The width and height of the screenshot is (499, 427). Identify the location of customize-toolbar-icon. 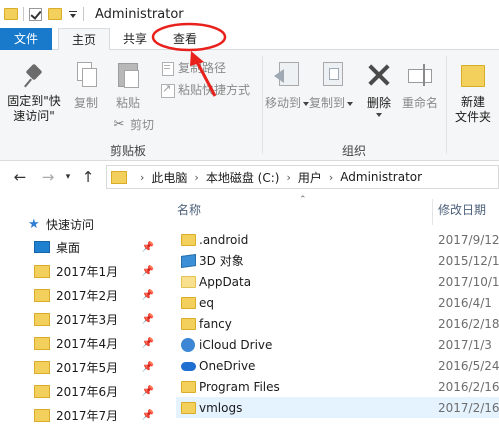
(73, 14).